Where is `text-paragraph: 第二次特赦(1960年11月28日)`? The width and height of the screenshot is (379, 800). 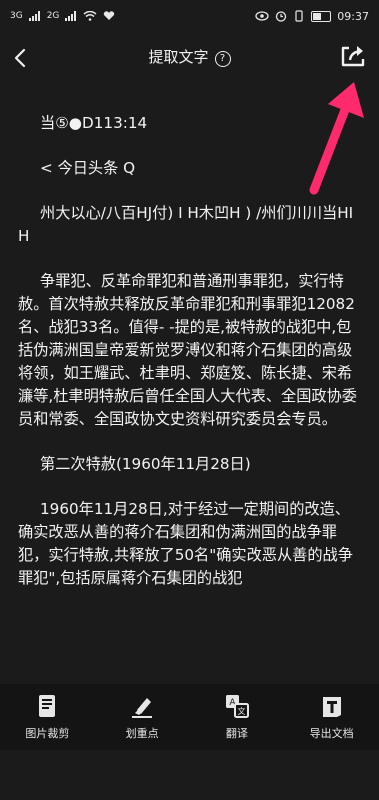
text-paragraph: 第二次特赦(1960年11月28日) is located at coordinates (145, 464).